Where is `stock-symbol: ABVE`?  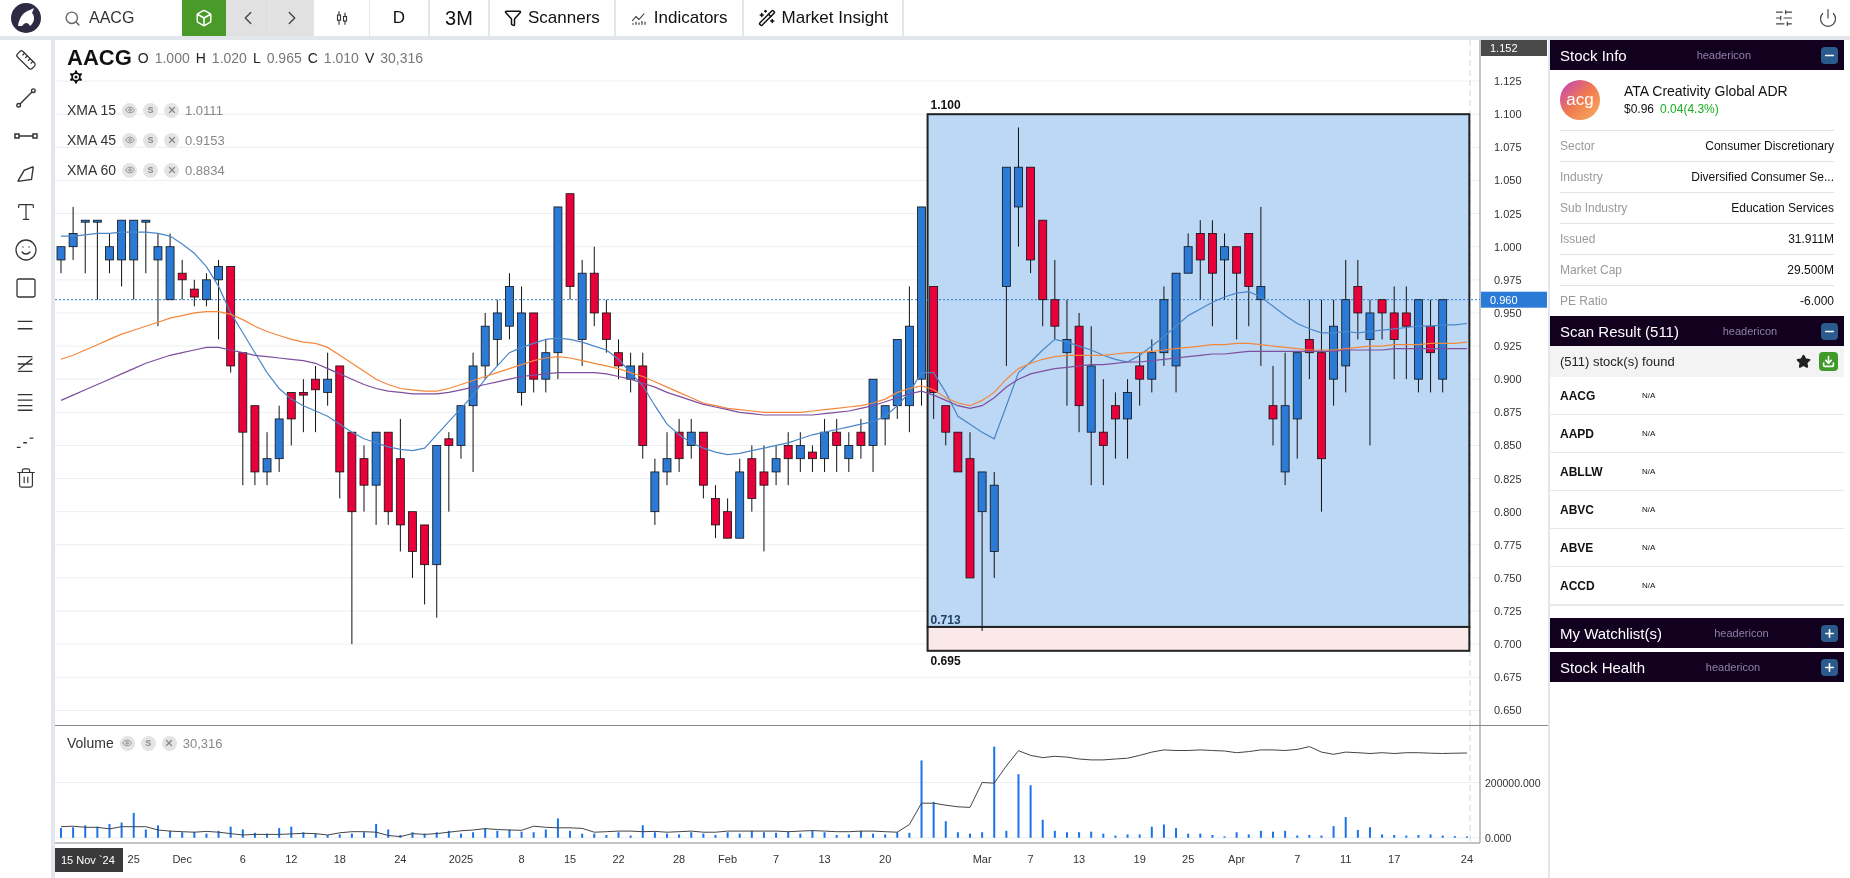
stock-symbol: ABVE is located at coordinates (1577, 547).